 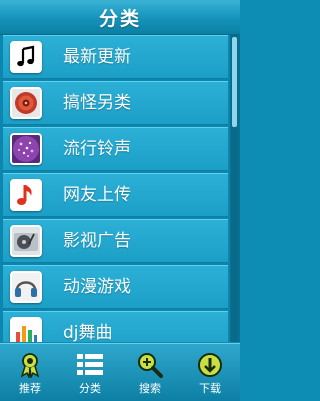 I want to click on category-label: 影视广告, so click(x=97, y=241).